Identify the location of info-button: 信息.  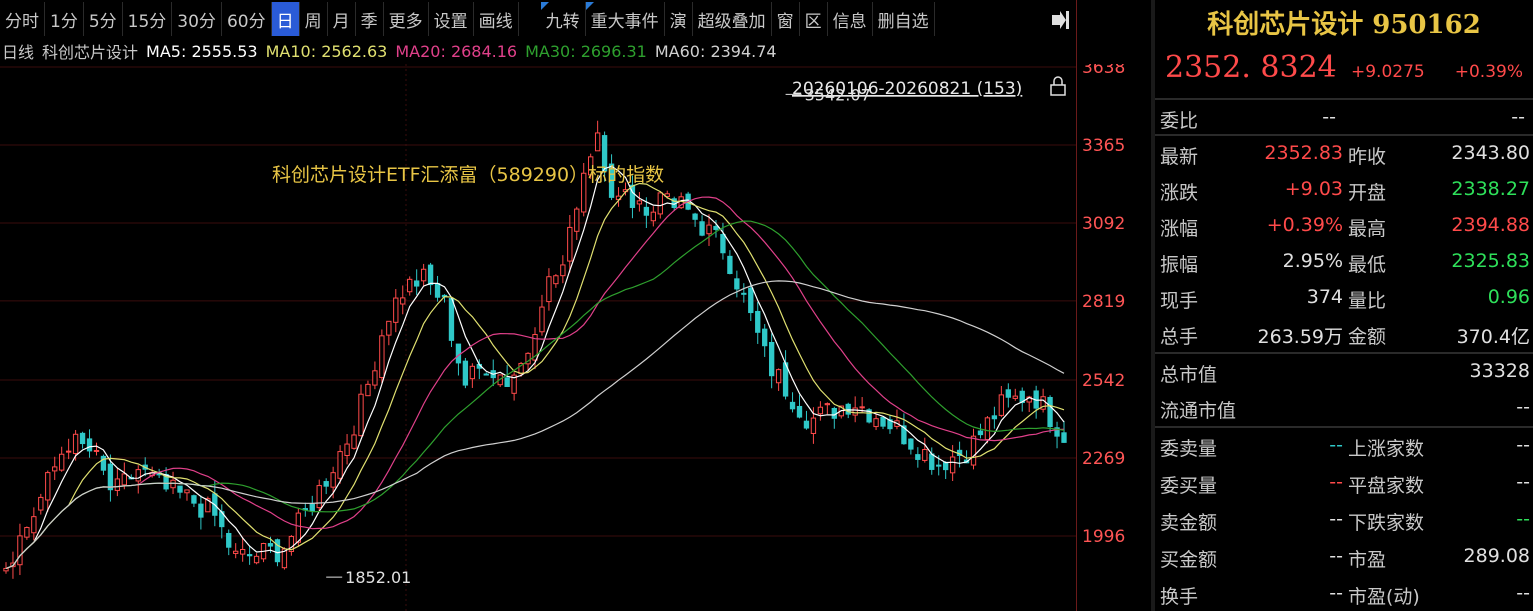
(850, 19).